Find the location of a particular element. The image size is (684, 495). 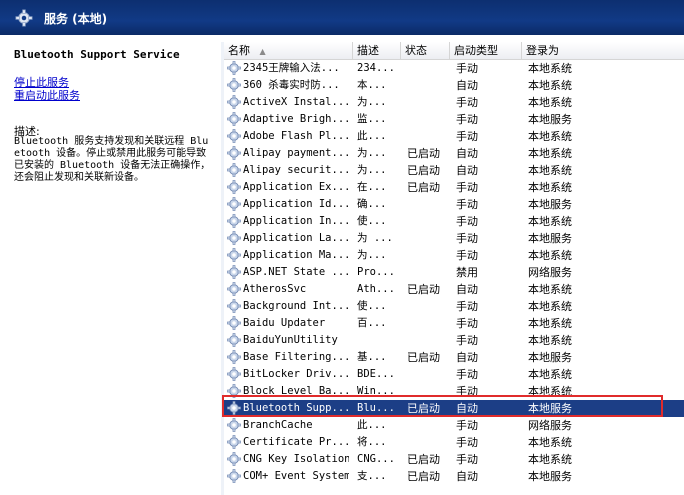

table-row: AtherosSvc Ath... 已启动 自动 本地系统 is located at coordinates (454, 289).